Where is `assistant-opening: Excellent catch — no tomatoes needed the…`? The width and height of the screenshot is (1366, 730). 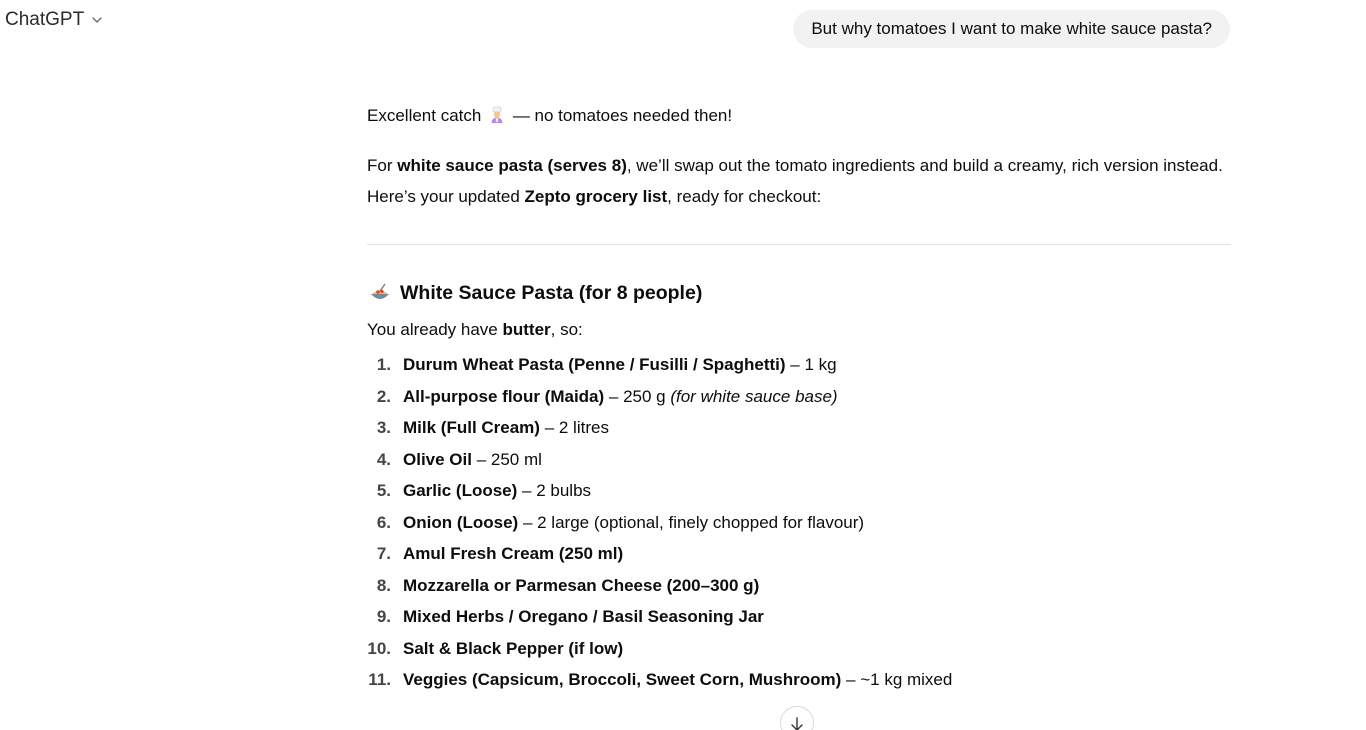 assistant-opening: Excellent catch — no tomatoes needed the… is located at coordinates (799, 115).